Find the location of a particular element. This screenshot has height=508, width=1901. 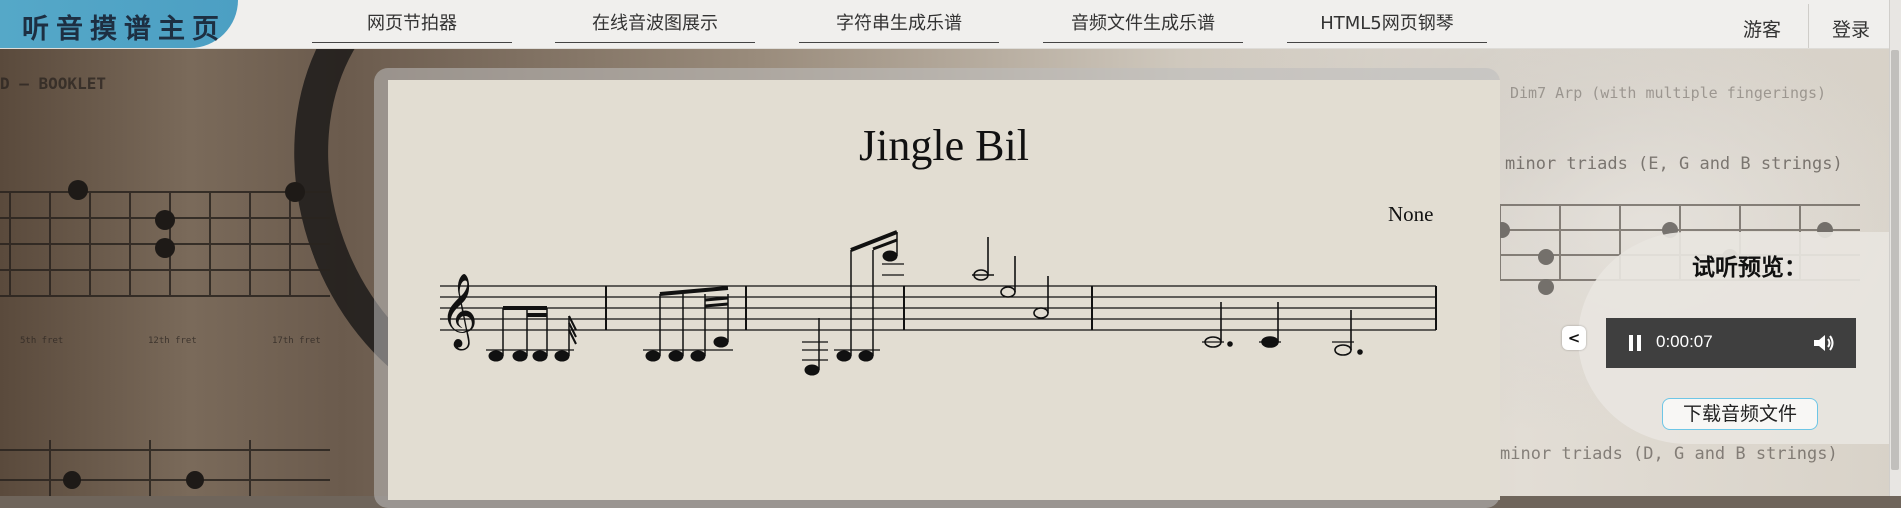

download-audio-button: 下载音频文件 is located at coordinates (1740, 414).